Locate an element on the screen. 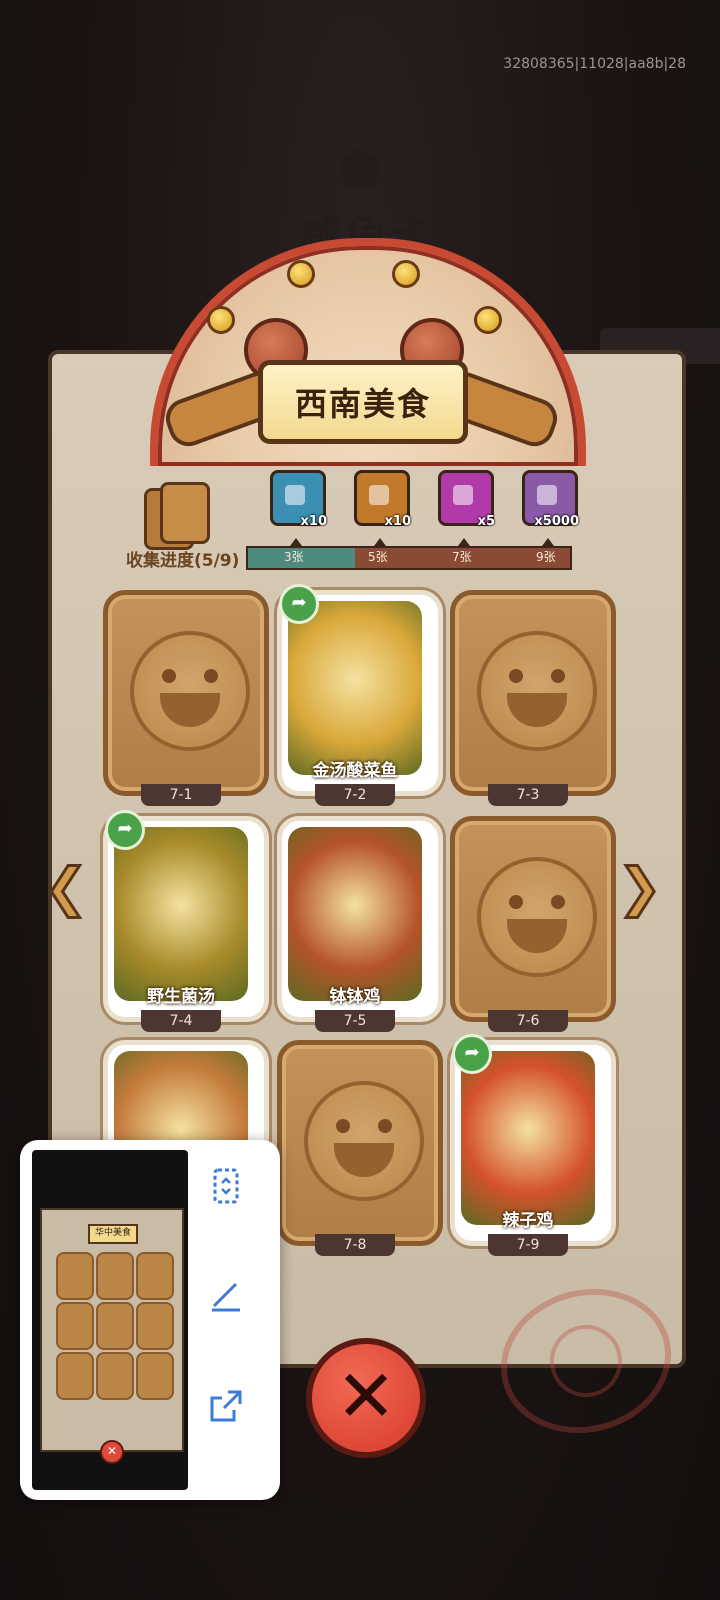 Image resolution: width=720 pixels, height=1600 pixels. reward-quantity: x5000 is located at coordinates (556, 521).